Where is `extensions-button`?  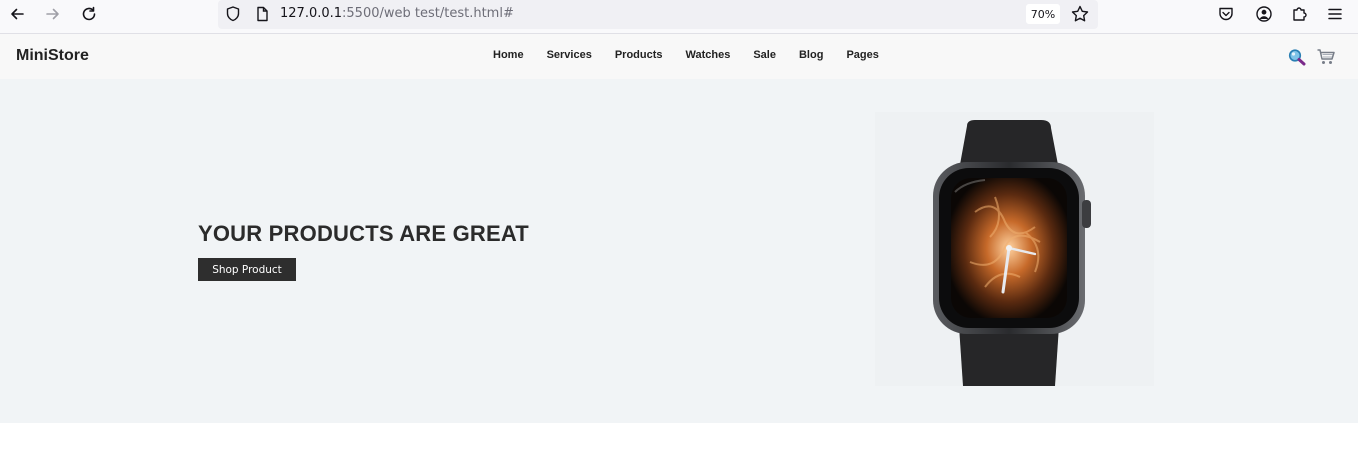 extensions-button is located at coordinates (1299, 14).